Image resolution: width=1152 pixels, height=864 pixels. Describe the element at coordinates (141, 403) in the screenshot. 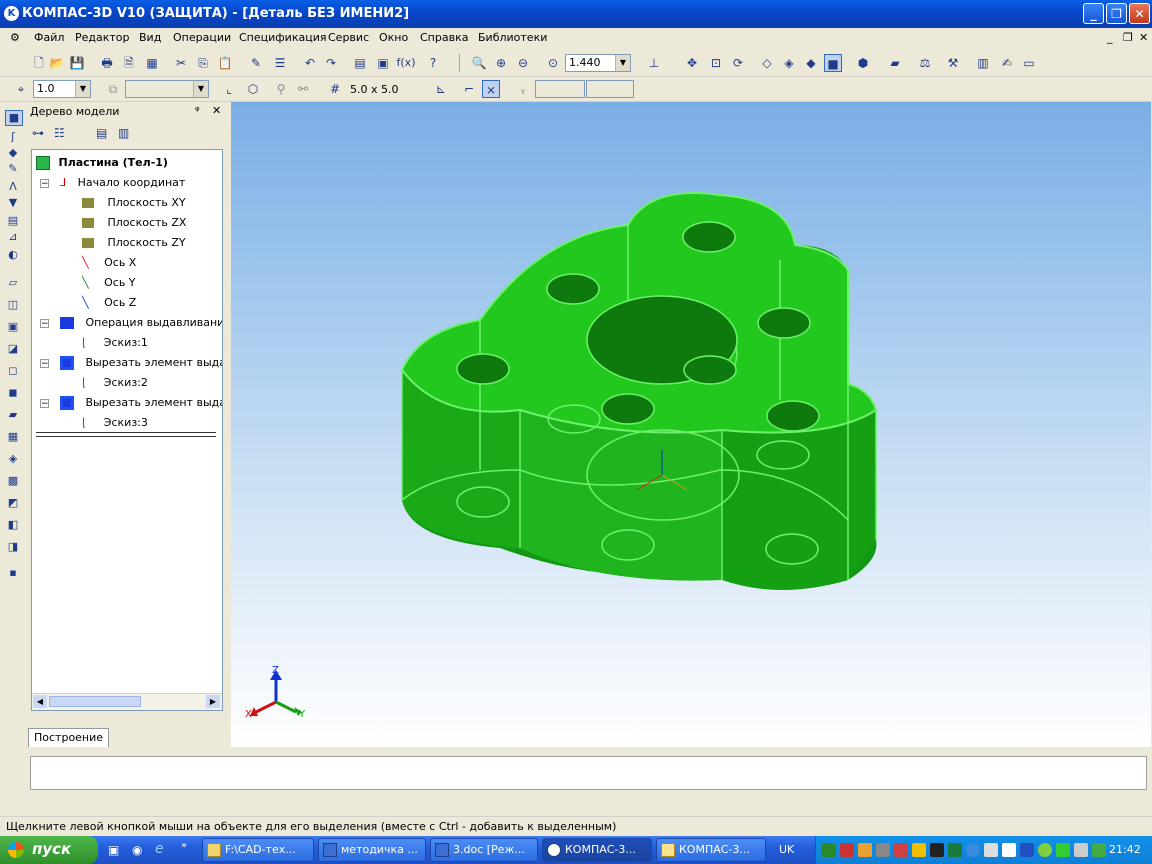

I see `tree-node-cut-2: Вырезать элемент выдавливания:2` at that location.